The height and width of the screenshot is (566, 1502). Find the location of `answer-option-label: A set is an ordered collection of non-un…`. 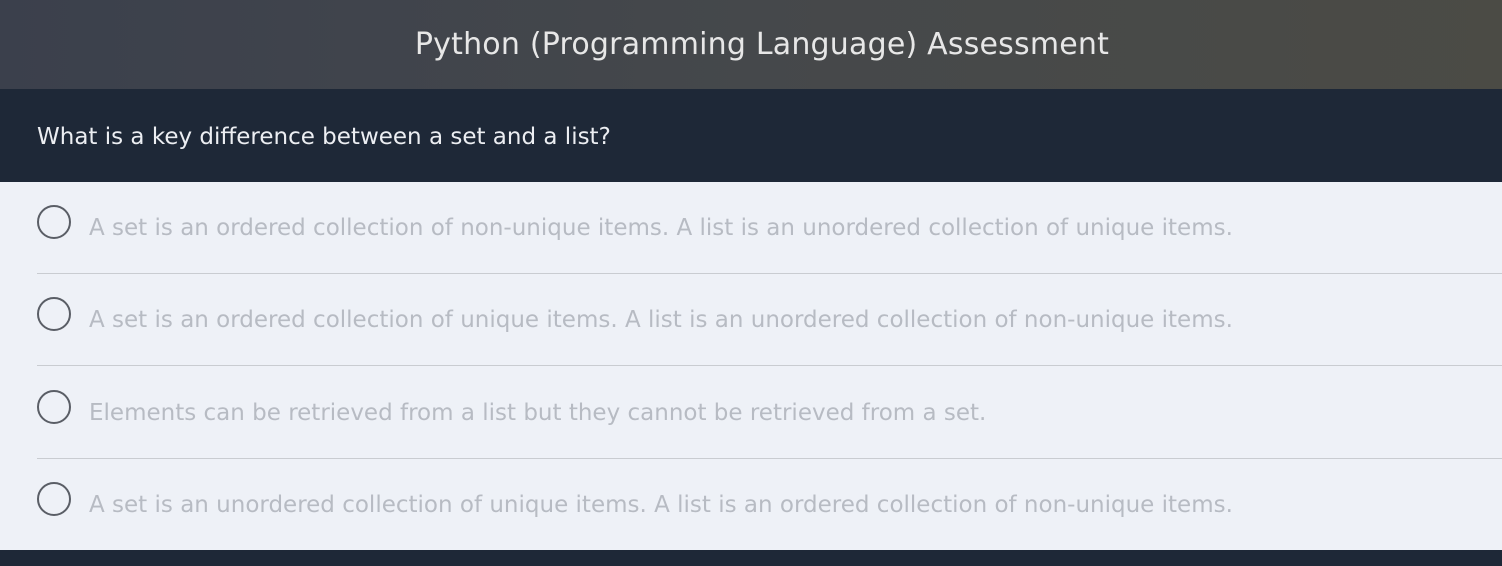

answer-option-label: A set is an ordered collection of non-un… is located at coordinates (661, 228).